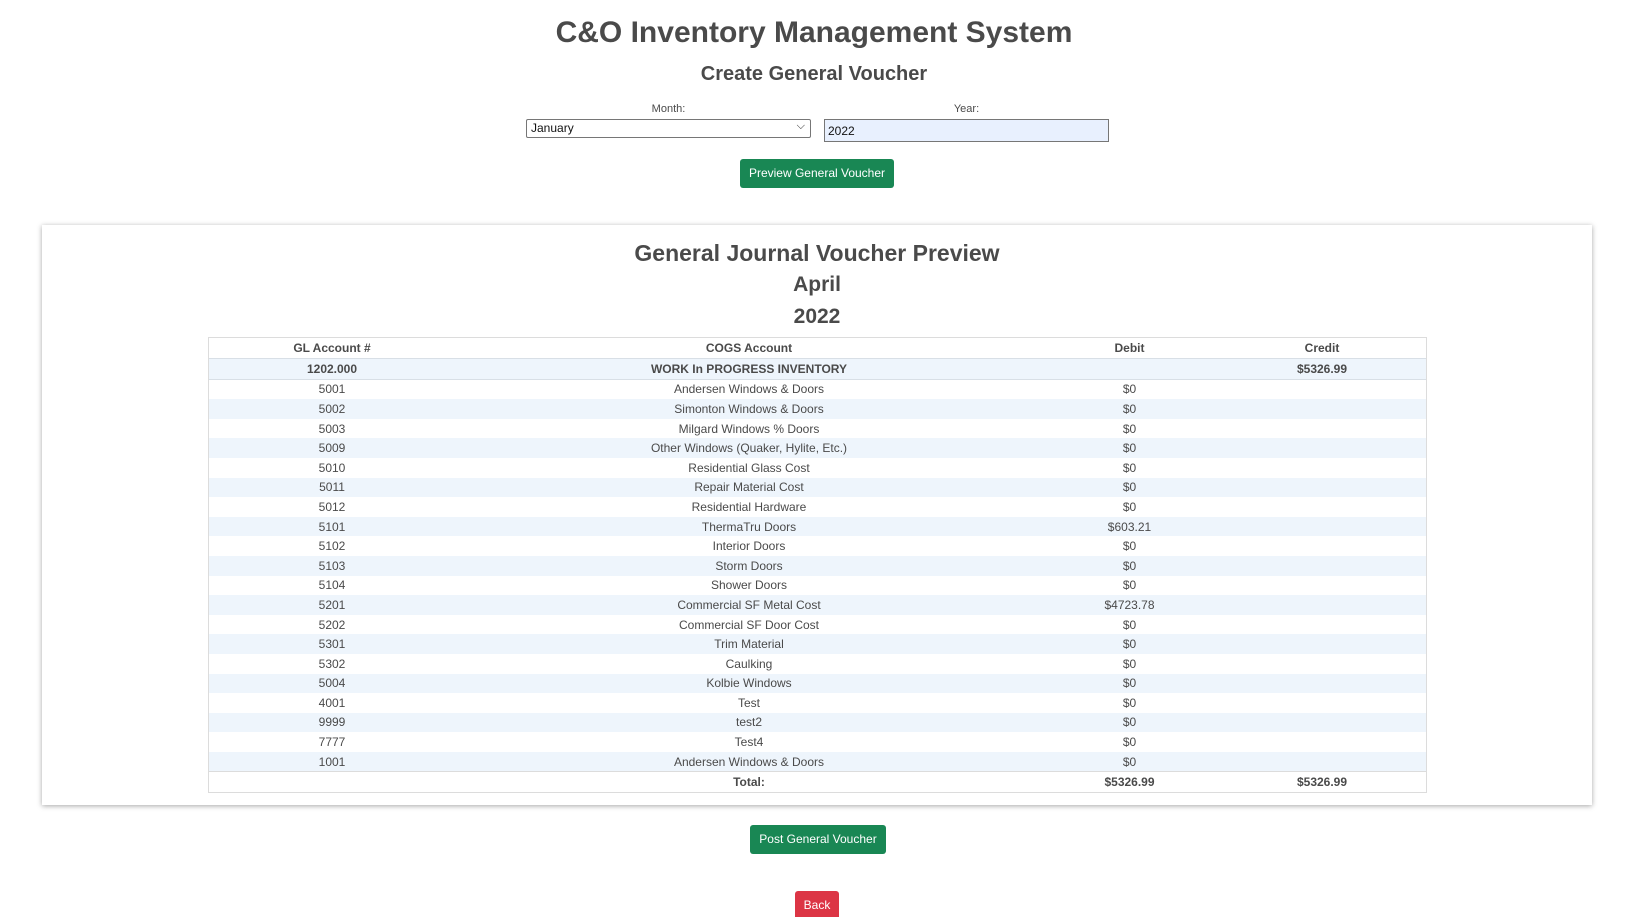 Image resolution: width=1628 pixels, height=917 pixels. I want to click on table-row: 5302 Caulking $0, so click(817, 664).